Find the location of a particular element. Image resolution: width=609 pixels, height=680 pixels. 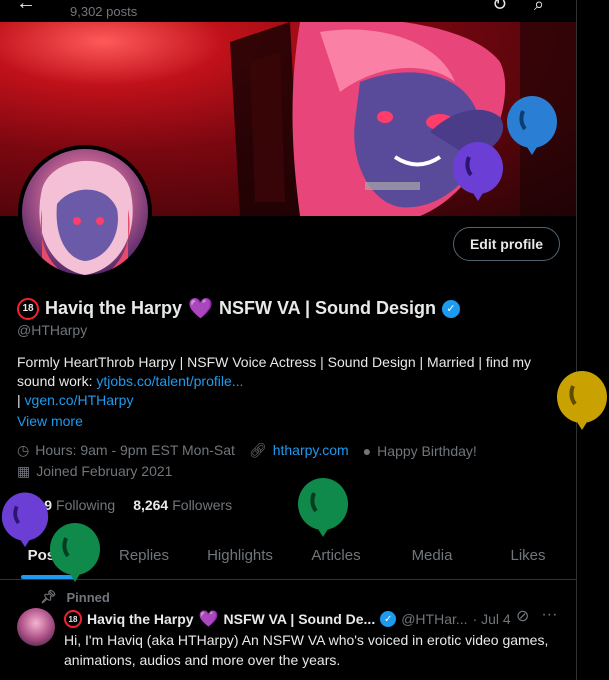

website-item: 🔗︎ htharpy.com is located at coordinates (299, 450).